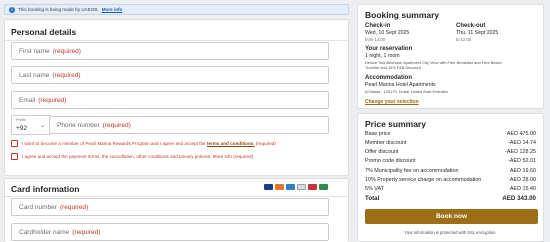  I want to click on checkout-time: to 12:00, so click(464, 39).